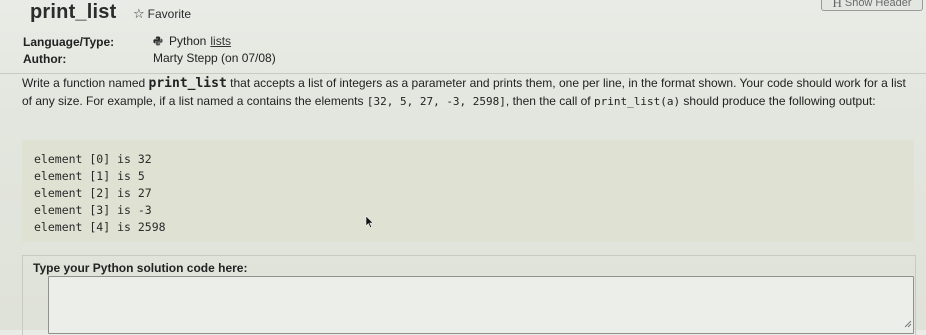 This screenshot has height=335, width=926. Describe the element at coordinates (907, 323) in the screenshot. I see `resize-grip-icon` at that location.